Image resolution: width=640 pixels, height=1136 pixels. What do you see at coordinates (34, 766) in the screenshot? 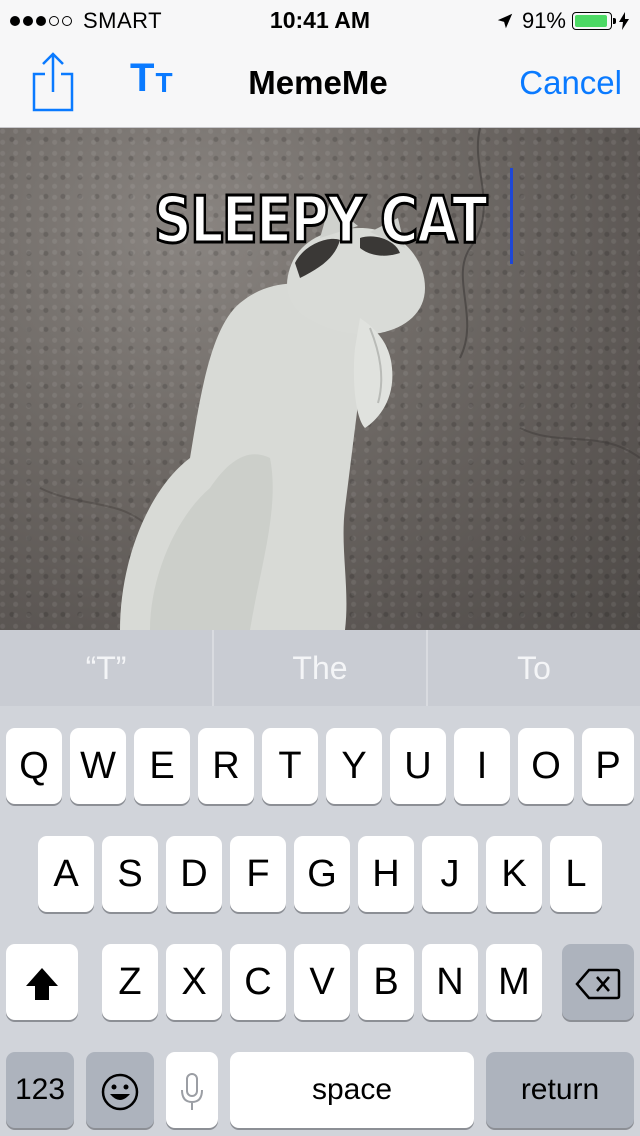
I see `key-q: Q` at bounding box center [34, 766].